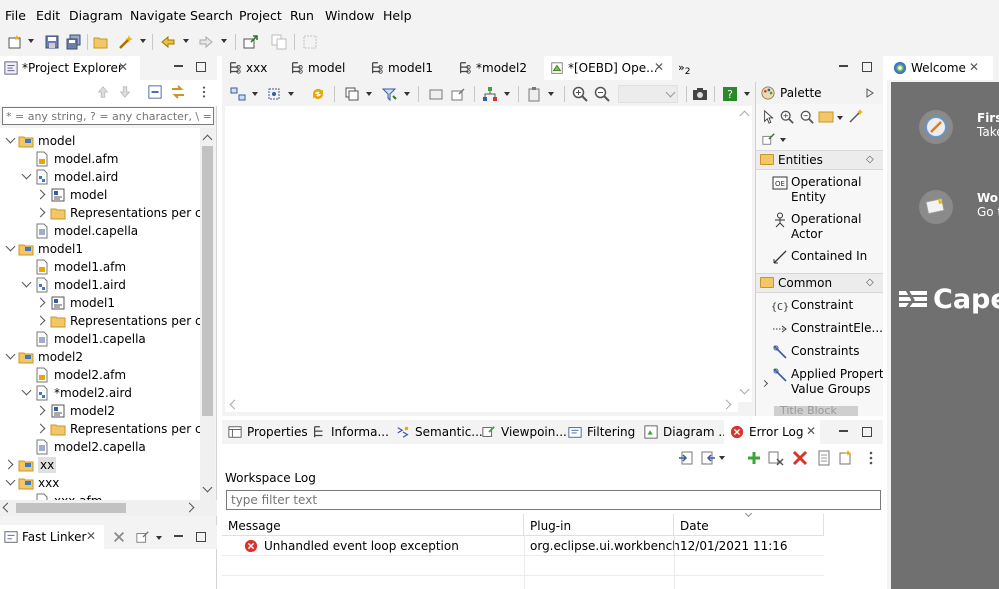 This screenshot has height=589, width=999. What do you see at coordinates (940, 68) in the screenshot?
I see `tab-welcome: Welcome ✕` at bounding box center [940, 68].